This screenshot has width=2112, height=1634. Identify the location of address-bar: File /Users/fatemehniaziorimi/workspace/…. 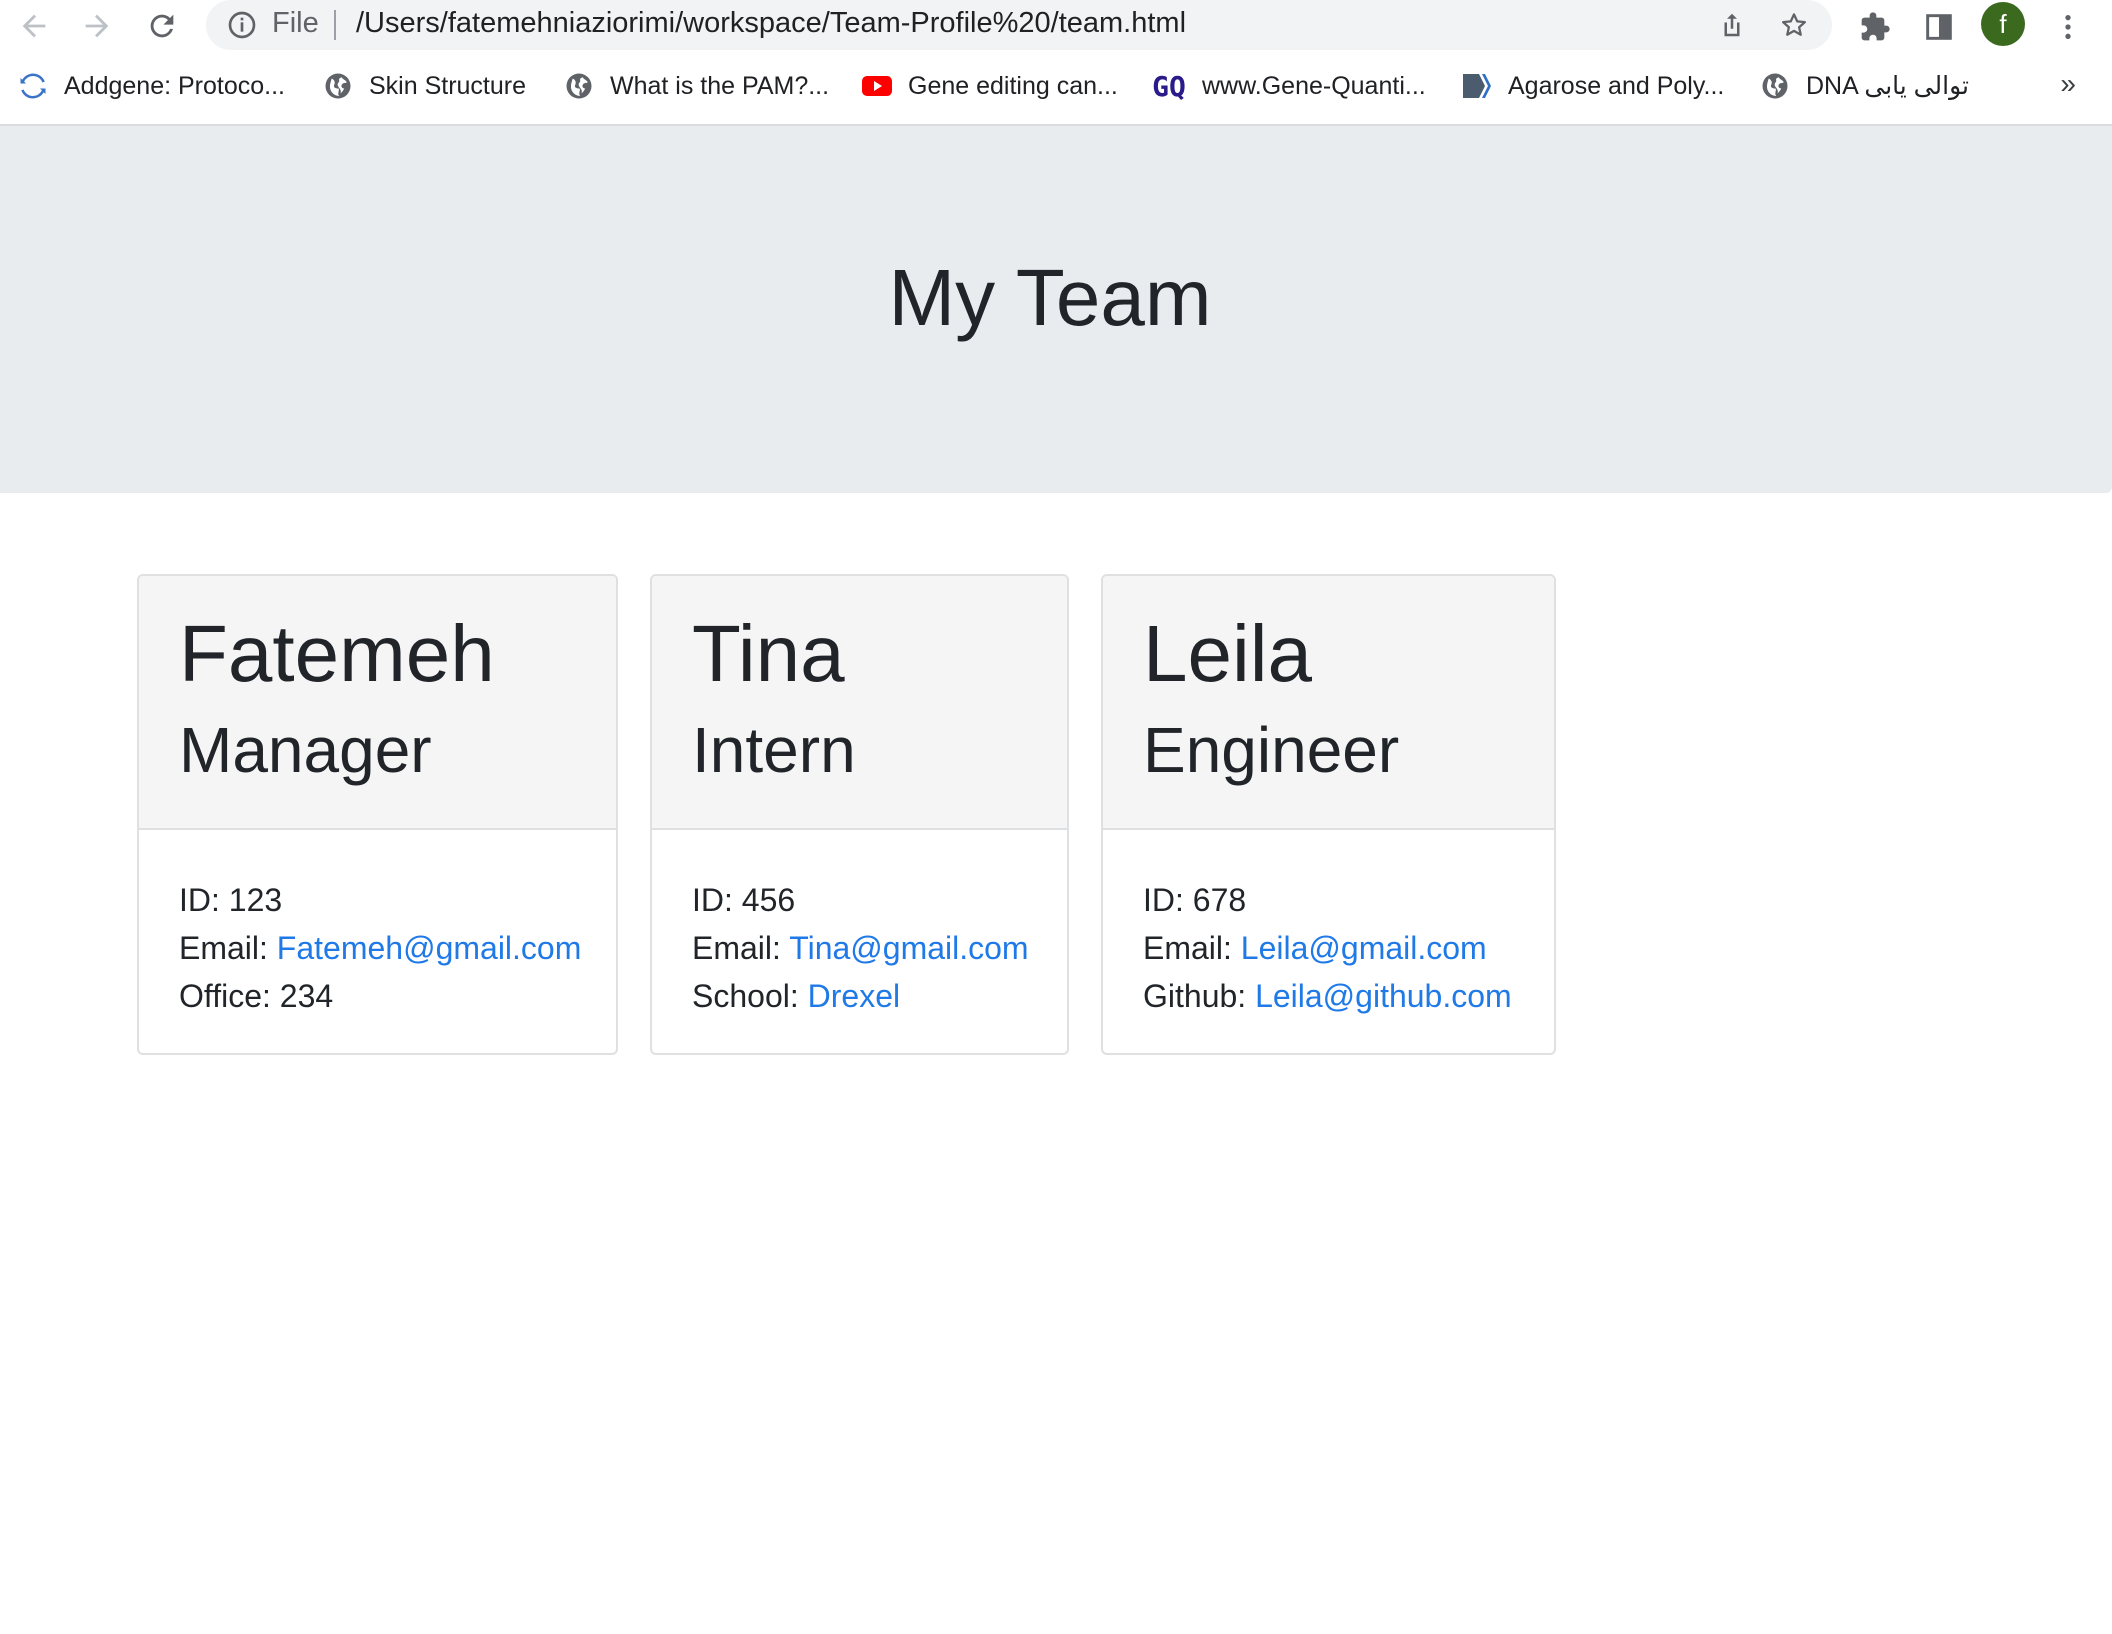
(1019, 25).